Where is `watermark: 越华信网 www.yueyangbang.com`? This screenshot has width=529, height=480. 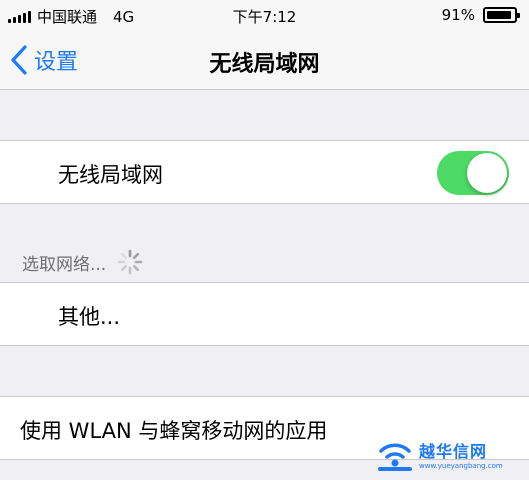
watermark: 越华信网 www.yueyangbang.com is located at coordinates (450, 454).